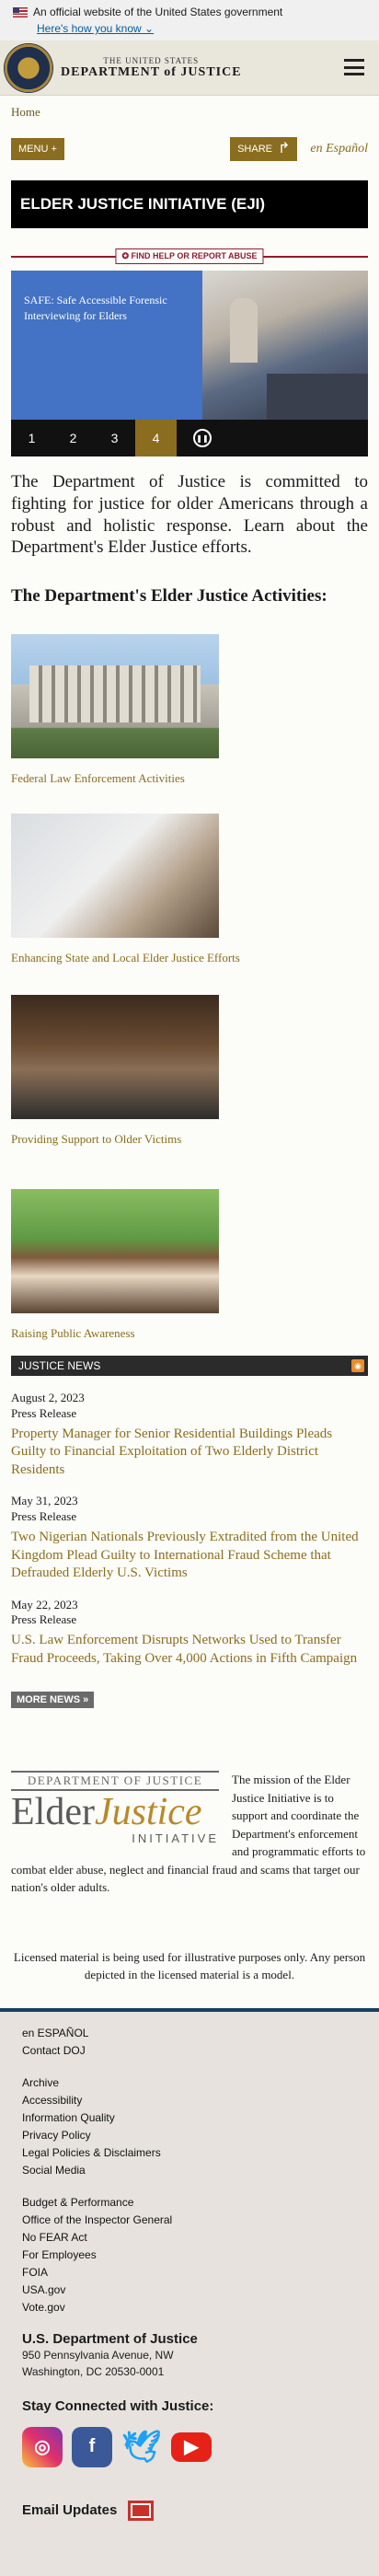 Image resolution: width=379 pixels, height=2576 pixels. What do you see at coordinates (189, 2272) in the screenshot?
I see `footer-link: FOIA` at bounding box center [189, 2272].